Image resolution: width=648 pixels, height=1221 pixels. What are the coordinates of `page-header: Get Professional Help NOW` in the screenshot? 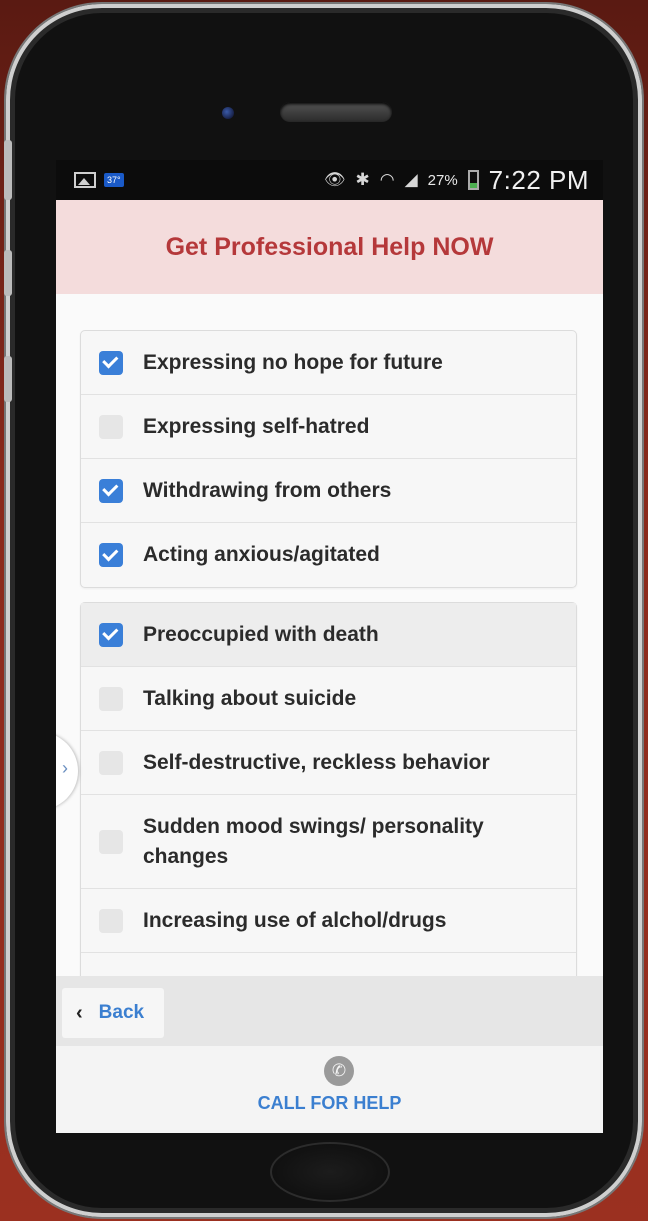 It's located at (329, 247).